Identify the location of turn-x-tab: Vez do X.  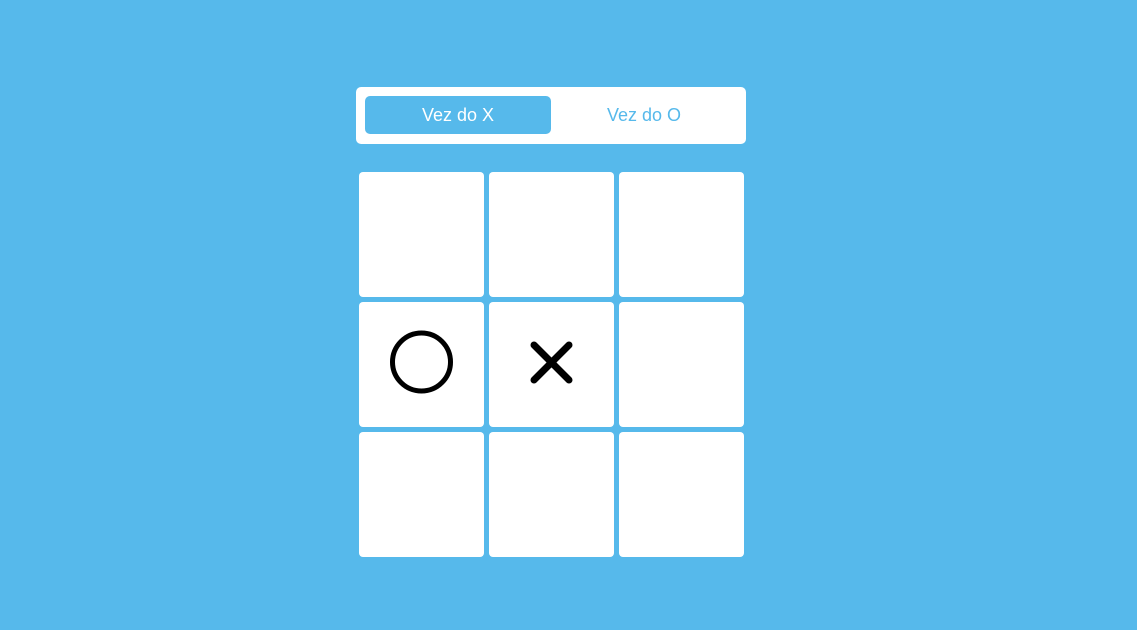
(458, 115).